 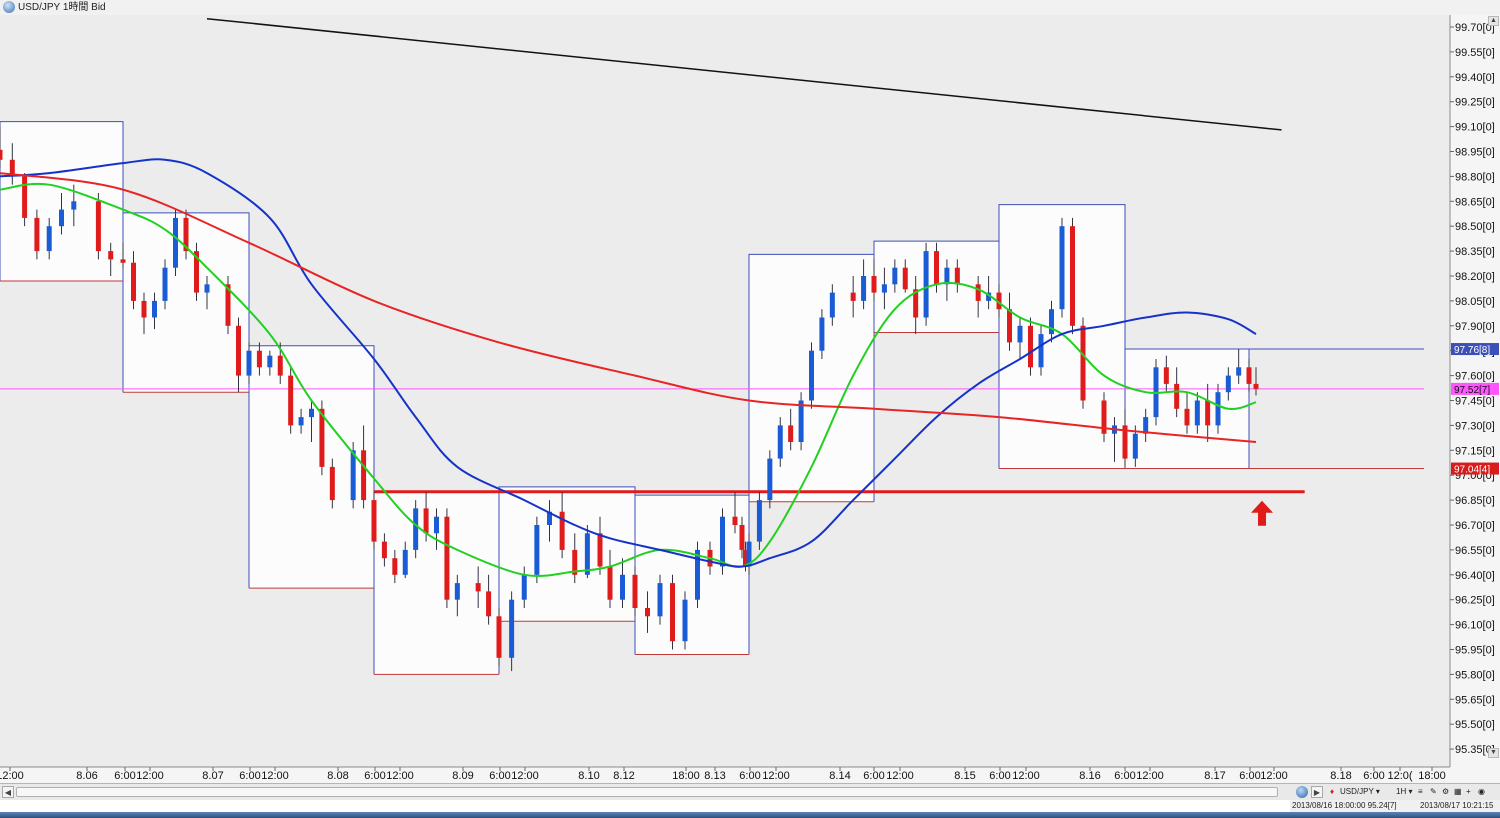 I want to click on pin-icon: ♦, so click(x=1332, y=792).